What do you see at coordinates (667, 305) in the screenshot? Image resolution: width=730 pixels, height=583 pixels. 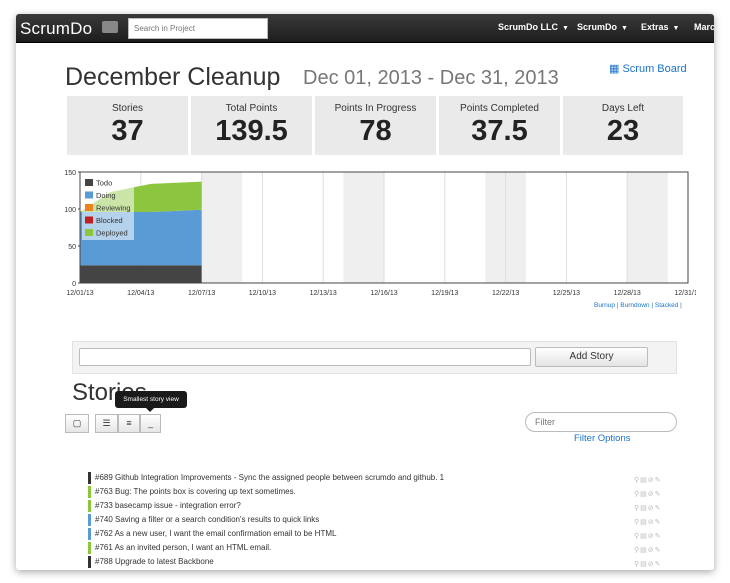 I see `stacked-link: Stacked` at bounding box center [667, 305].